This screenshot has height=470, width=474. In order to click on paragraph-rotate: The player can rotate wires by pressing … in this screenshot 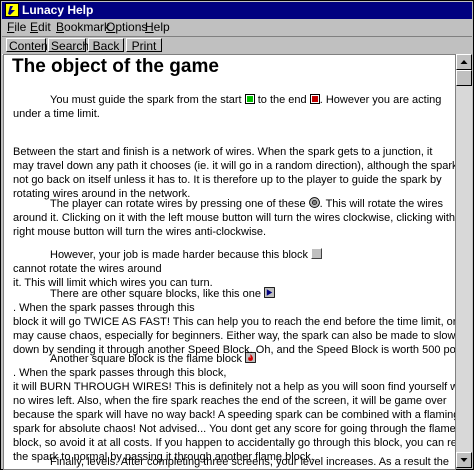, I will do `click(234, 217)`.